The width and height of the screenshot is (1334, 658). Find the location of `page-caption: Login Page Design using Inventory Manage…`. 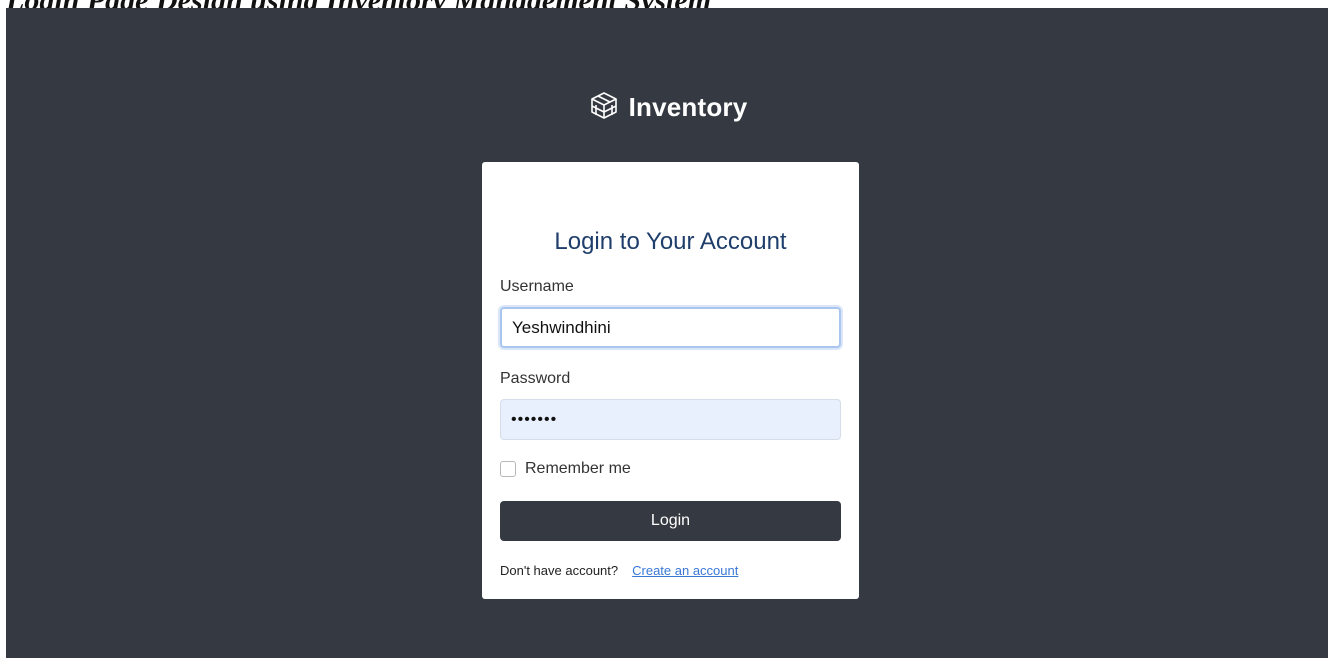

page-caption: Login Page Design using Inventory Manage… is located at coordinates (667, 4).